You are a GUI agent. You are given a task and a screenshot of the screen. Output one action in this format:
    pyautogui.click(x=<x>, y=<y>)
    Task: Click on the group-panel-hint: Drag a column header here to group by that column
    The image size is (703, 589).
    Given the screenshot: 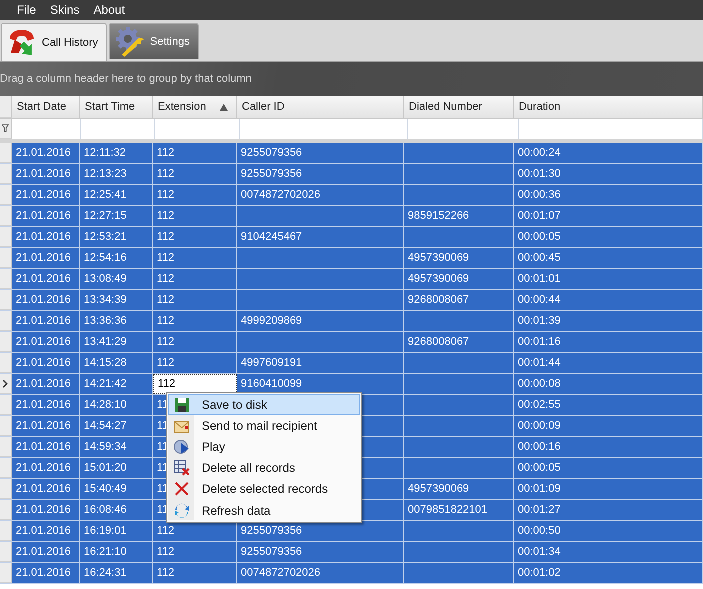 What is the action you would take?
    pyautogui.click(x=126, y=79)
    